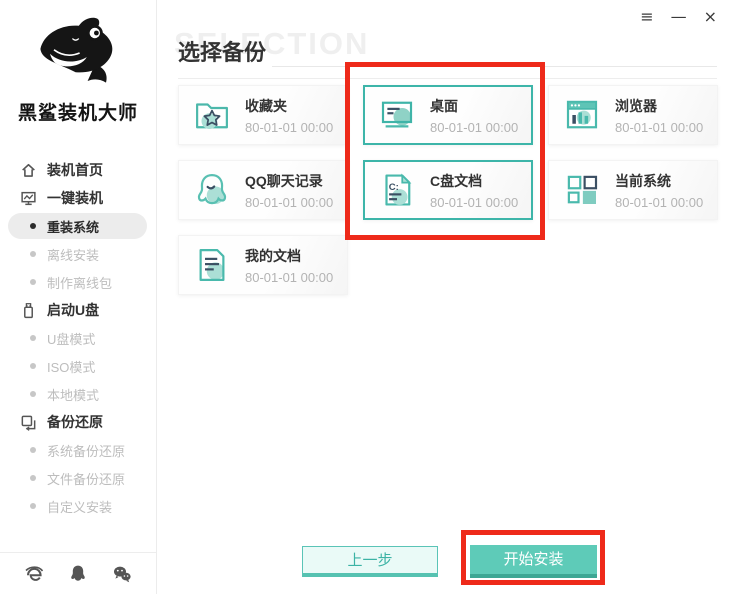 The height and width of the screenshot is (594, 733). What do you see at coordinates (447, 78) in the screenshot?
I see `content-divider` at bounding box center [447, 78].